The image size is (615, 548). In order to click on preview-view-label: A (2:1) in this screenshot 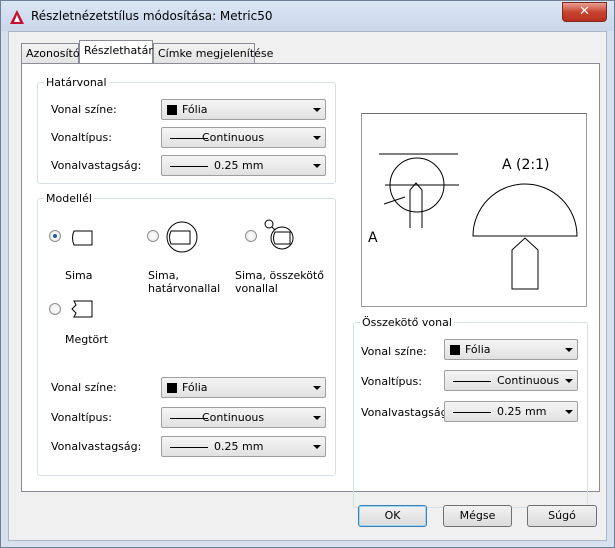, I will do `click(526, 165)`.